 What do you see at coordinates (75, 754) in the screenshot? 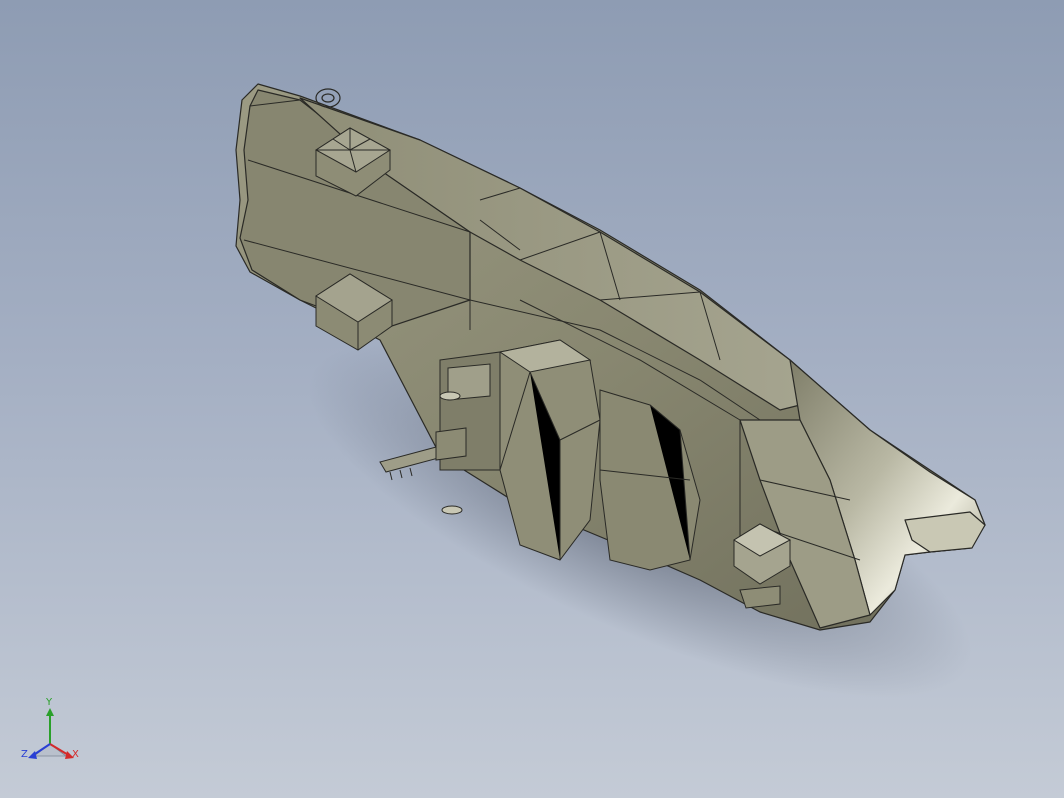
I see `x-axis-label: X` at bounding box center [75, 754].